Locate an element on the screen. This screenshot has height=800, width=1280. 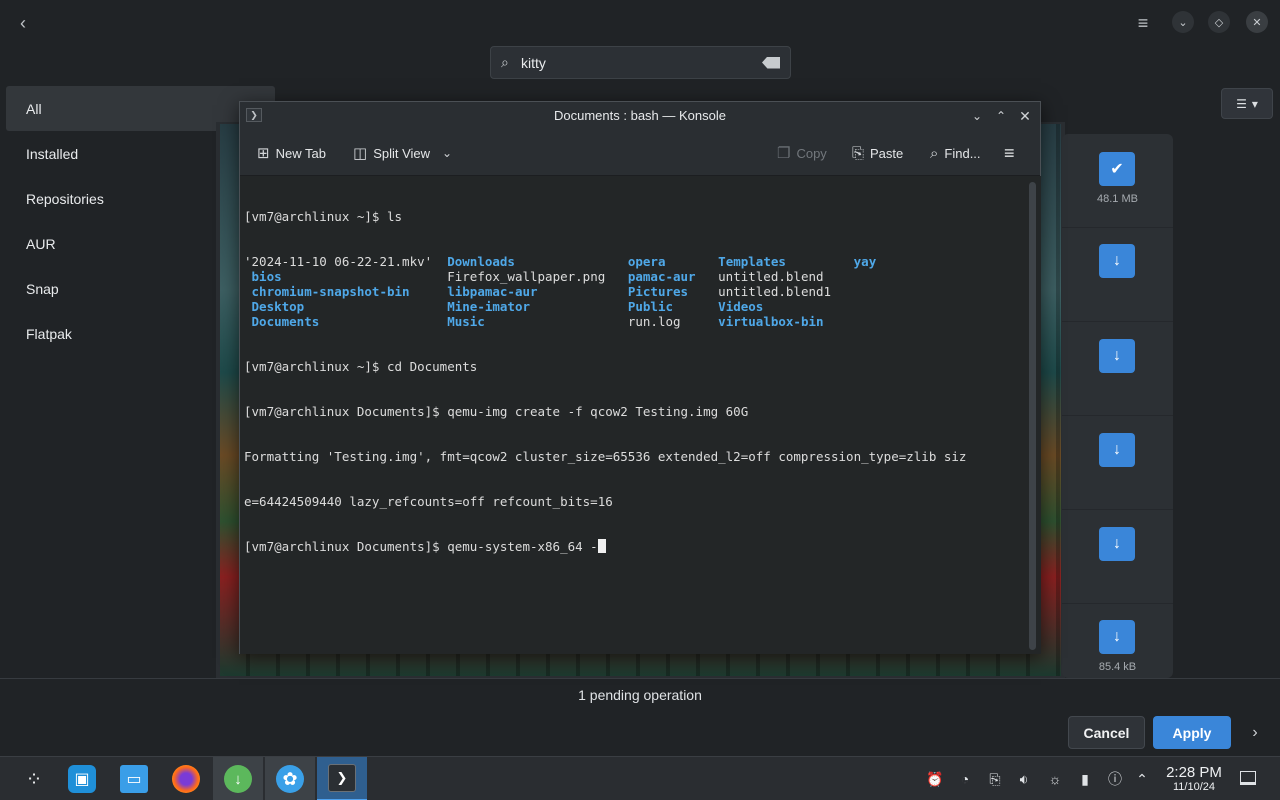
copy-button: ❐ Copy is located at coordinates (802, 153).